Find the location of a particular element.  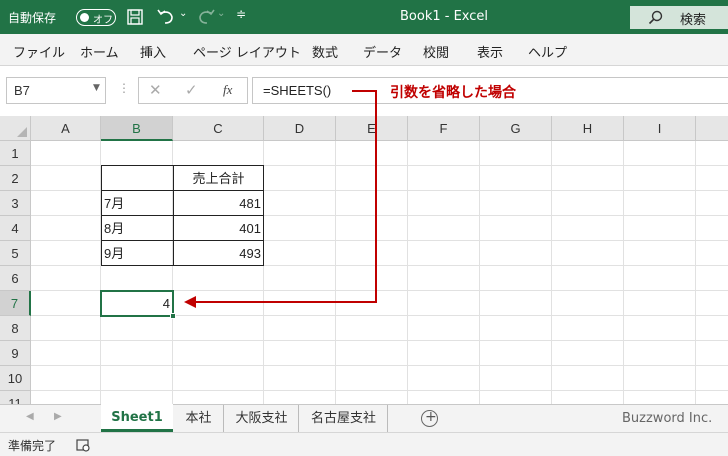

column-header-i: I is located at coordinates (660, 128).